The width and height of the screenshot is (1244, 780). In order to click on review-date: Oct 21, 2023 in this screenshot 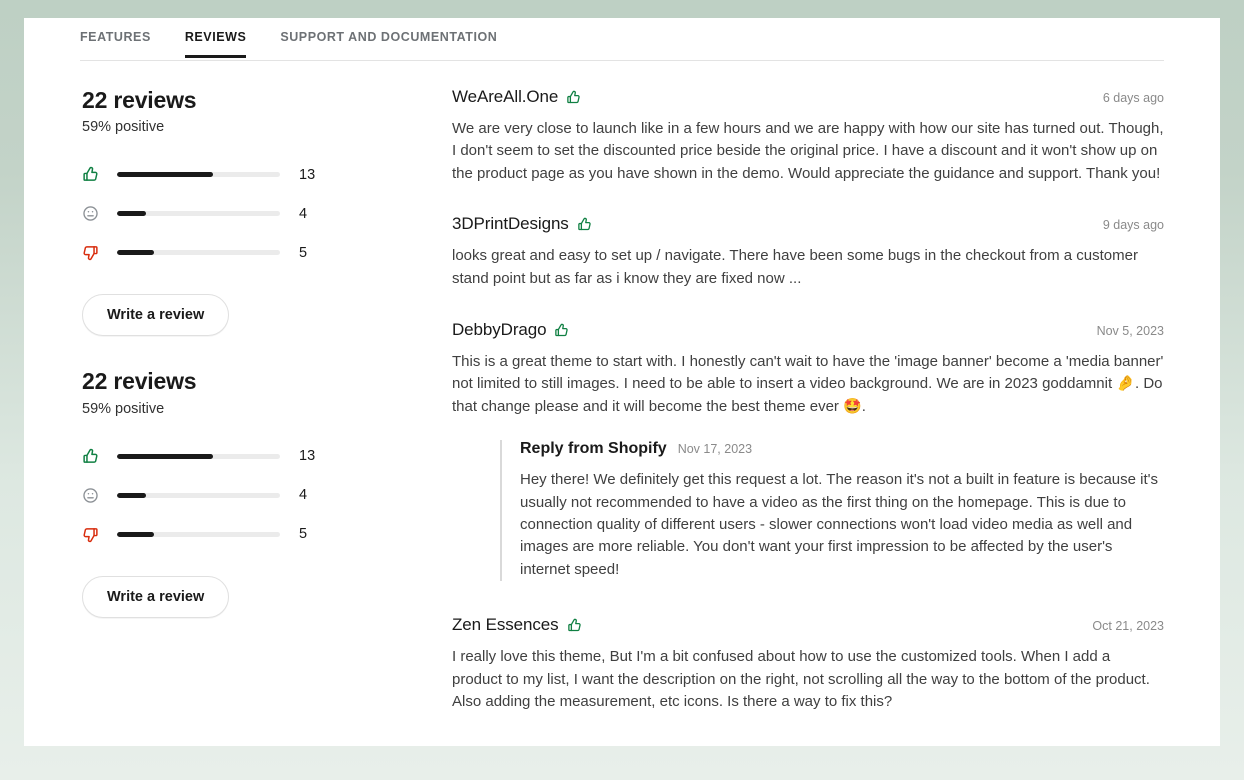, I will do `click(1128, 626)`.